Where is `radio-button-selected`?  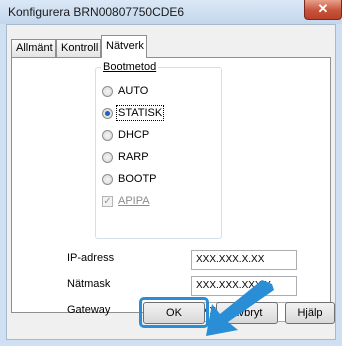
radio-button-selected is located at coordinates (107, 113).